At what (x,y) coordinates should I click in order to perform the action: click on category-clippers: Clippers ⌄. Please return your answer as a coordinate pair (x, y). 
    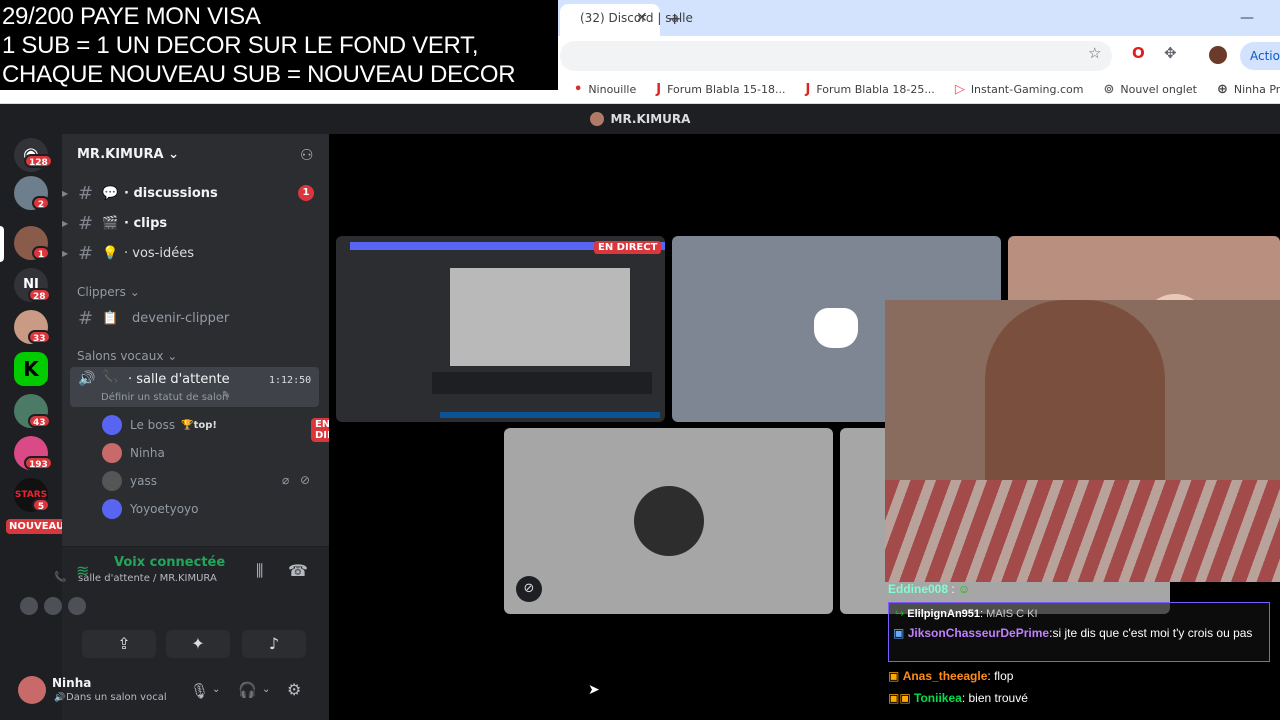
    Looking at the image, I should click on (108, 292).